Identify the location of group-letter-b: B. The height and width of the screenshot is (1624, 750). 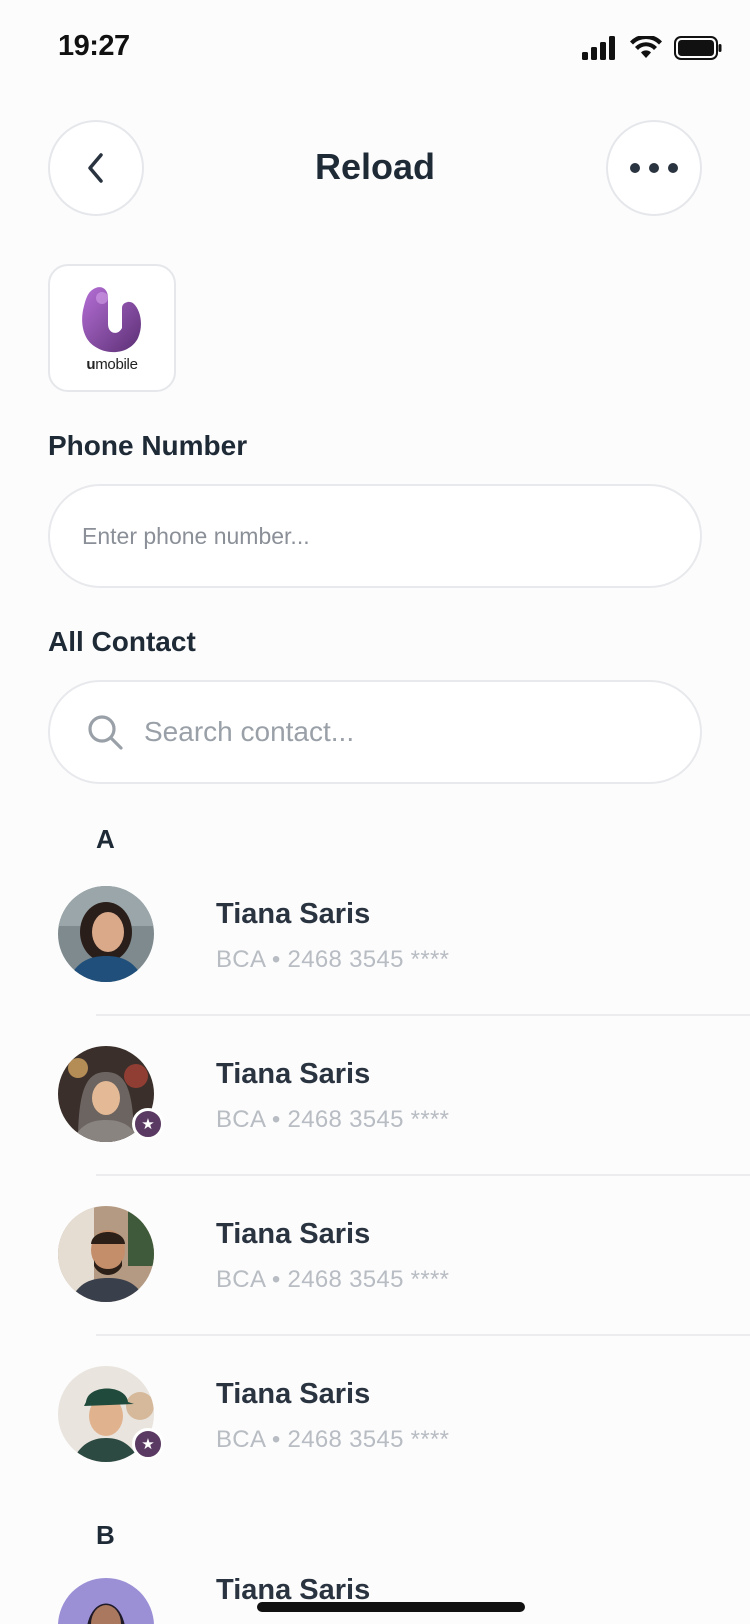
(105, 1535).